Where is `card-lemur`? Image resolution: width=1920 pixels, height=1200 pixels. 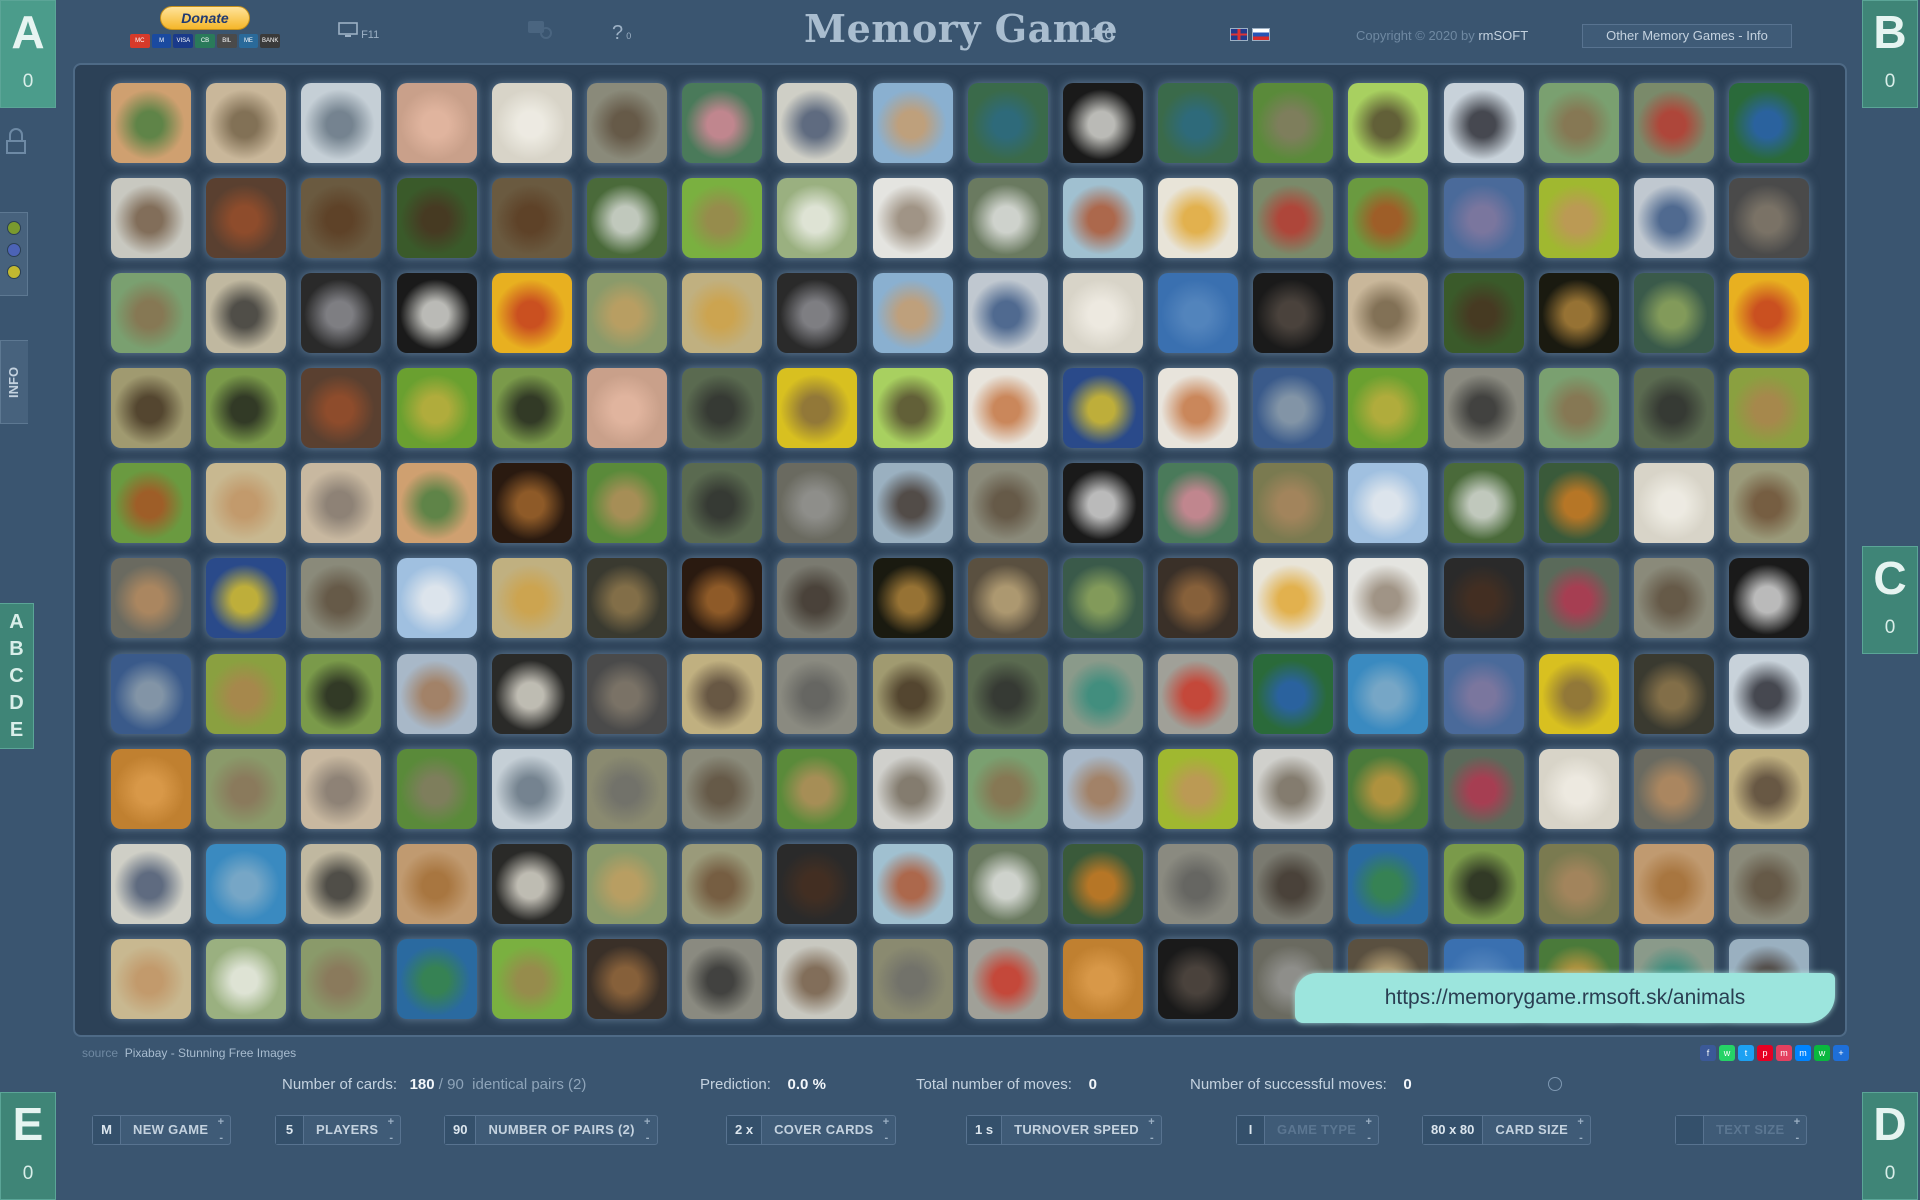 card-lemur is located at coordinates (817, 503).